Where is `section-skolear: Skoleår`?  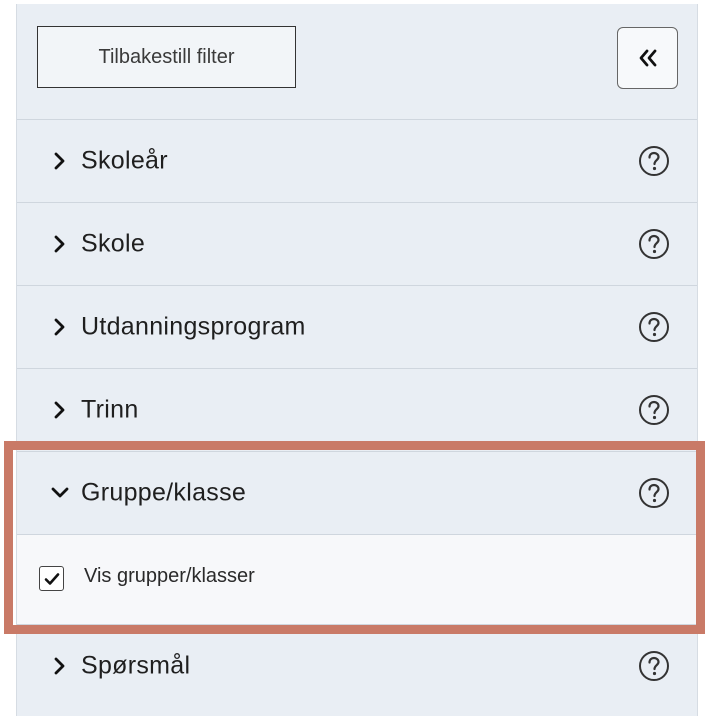
section-skolear: Skoleår is located at coordinates (357, 161).